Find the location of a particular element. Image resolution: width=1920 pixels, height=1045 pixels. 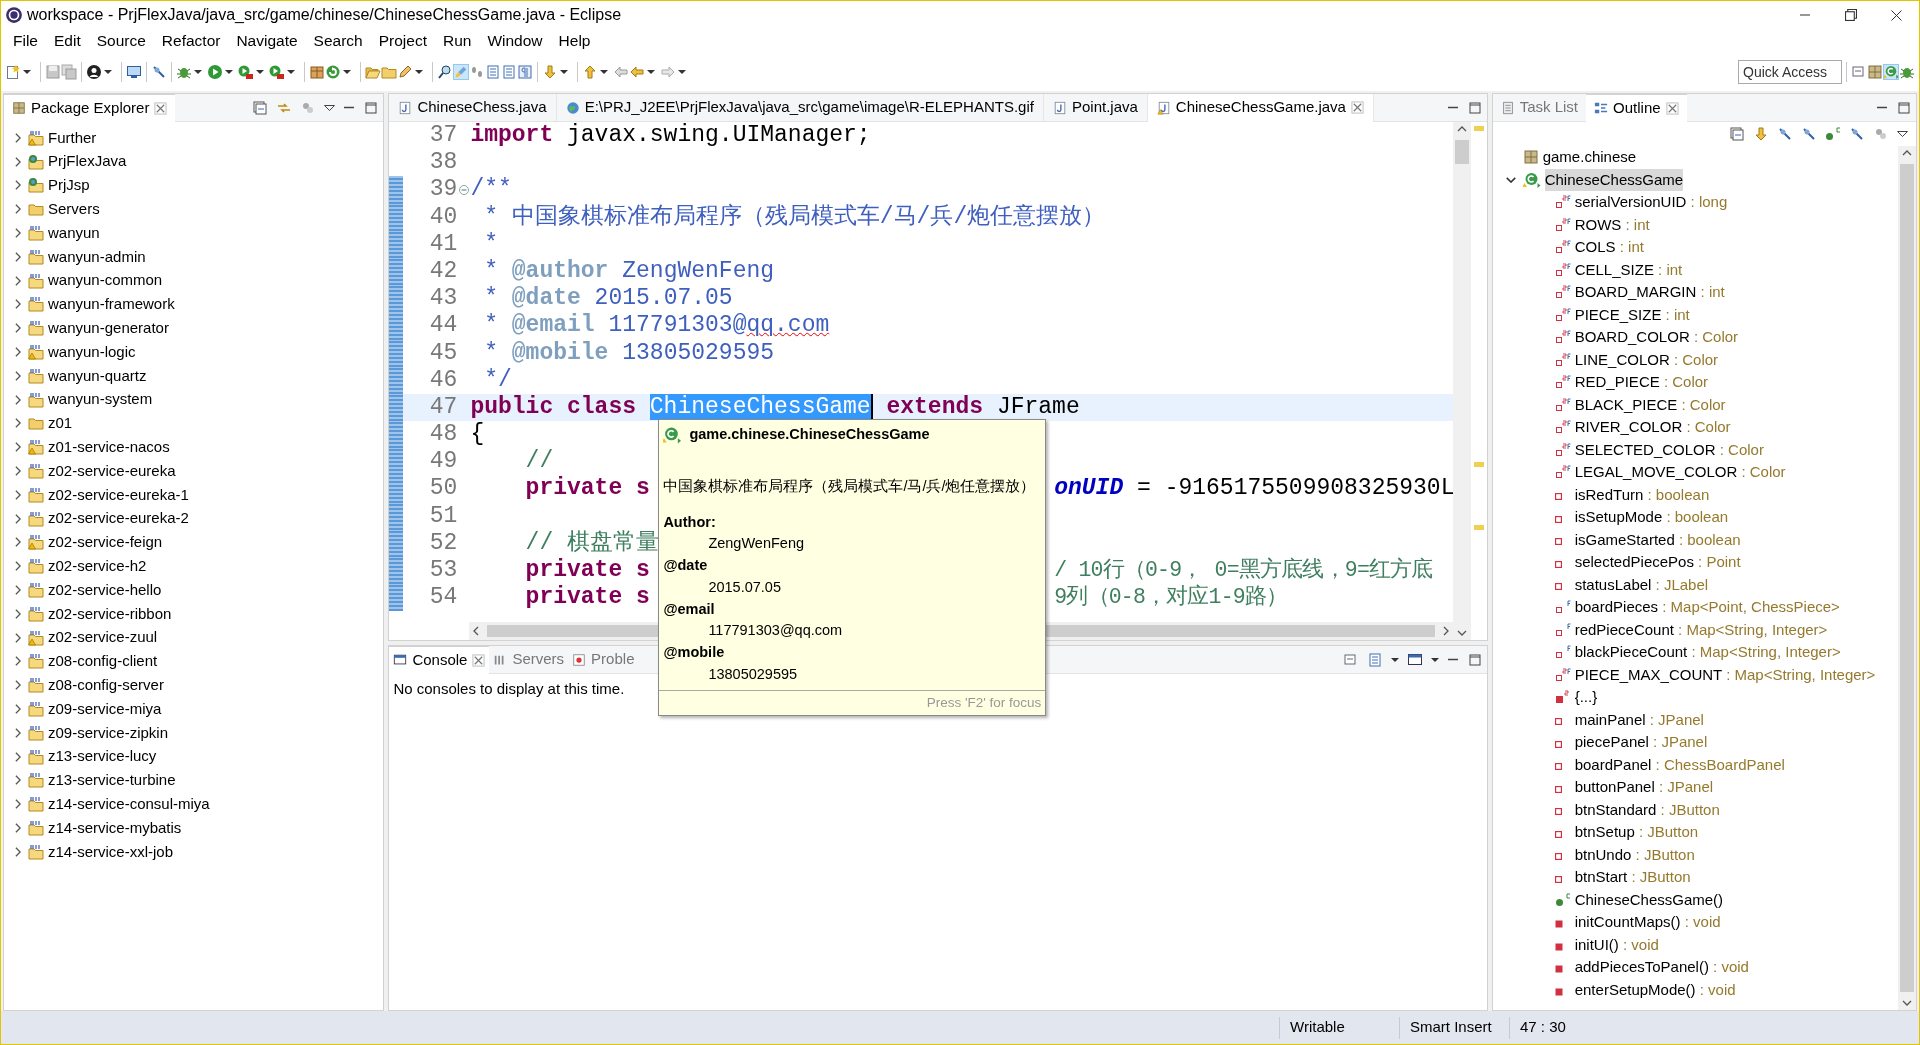

code-comment: // is located at coordinates (539, 461).